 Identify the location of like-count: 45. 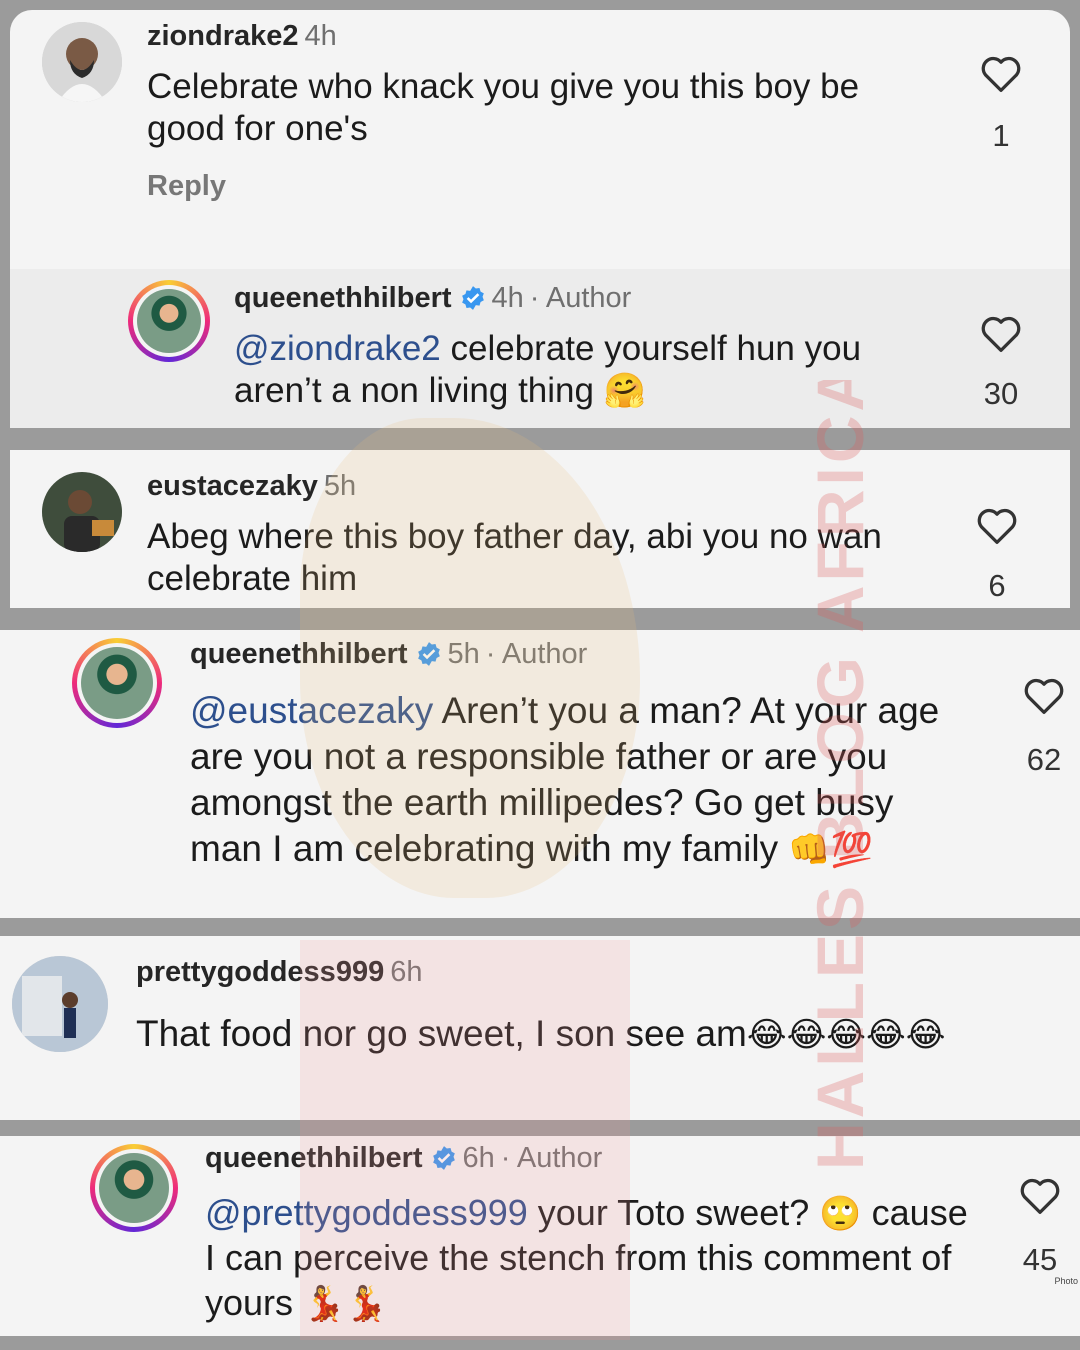
(1040, 1259).